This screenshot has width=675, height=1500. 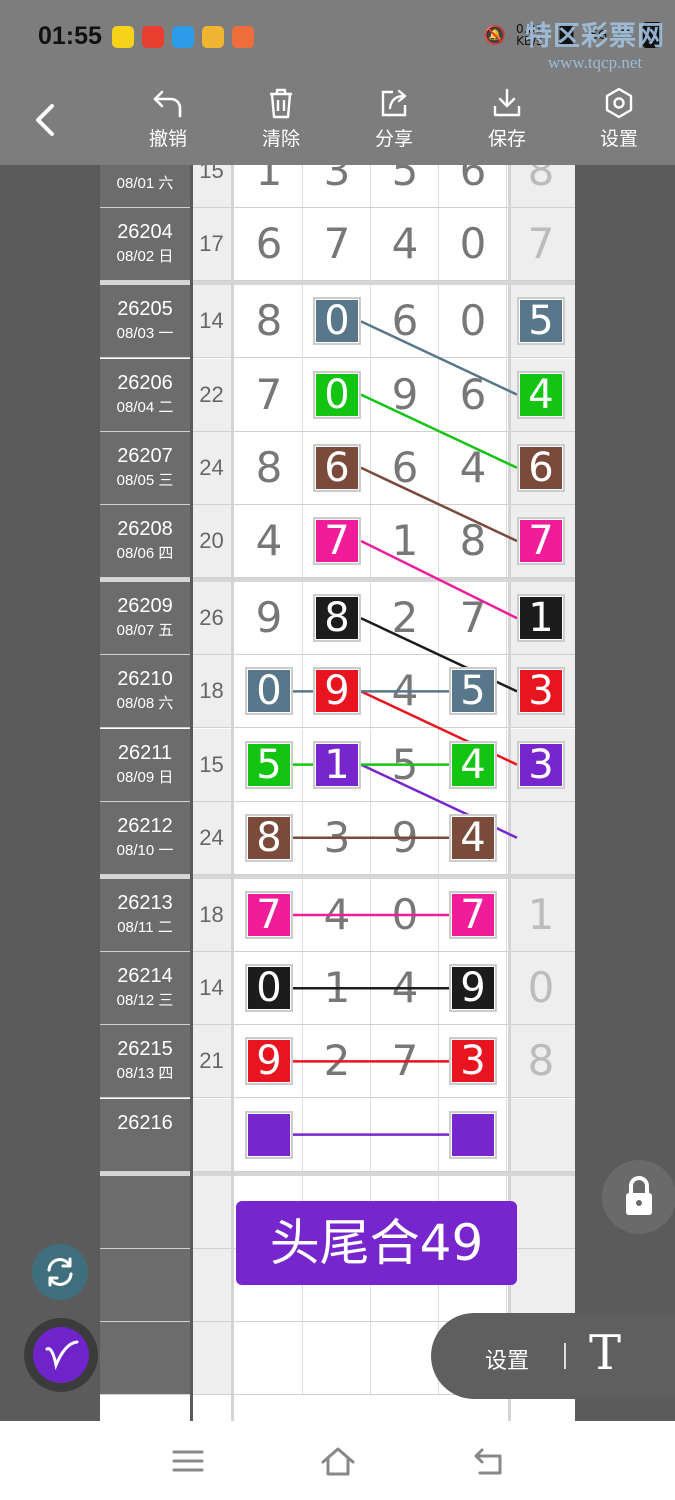 What do you see at coordinates (145, 606) in the screenshot?
I see `issue-number: 26209` at bounding box center [145, 606].